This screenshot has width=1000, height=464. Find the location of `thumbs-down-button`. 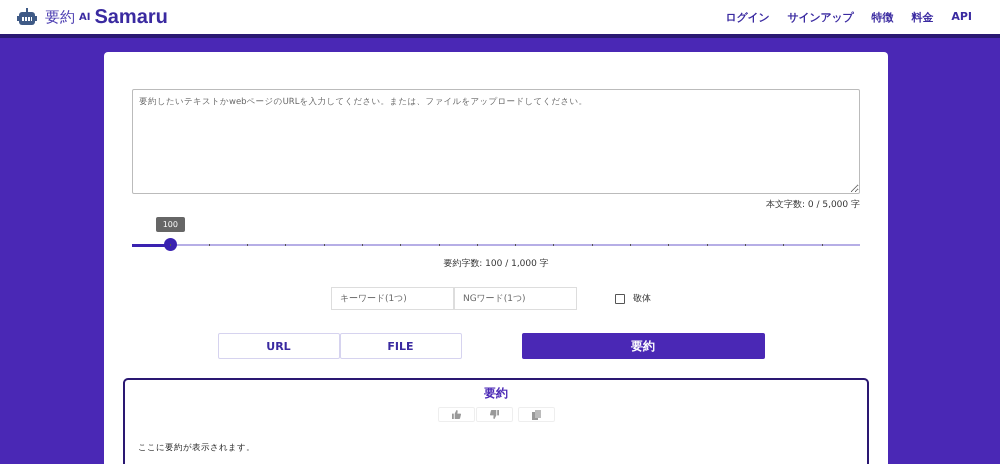

thumbs-down-button is located at coordinates (494, 414).